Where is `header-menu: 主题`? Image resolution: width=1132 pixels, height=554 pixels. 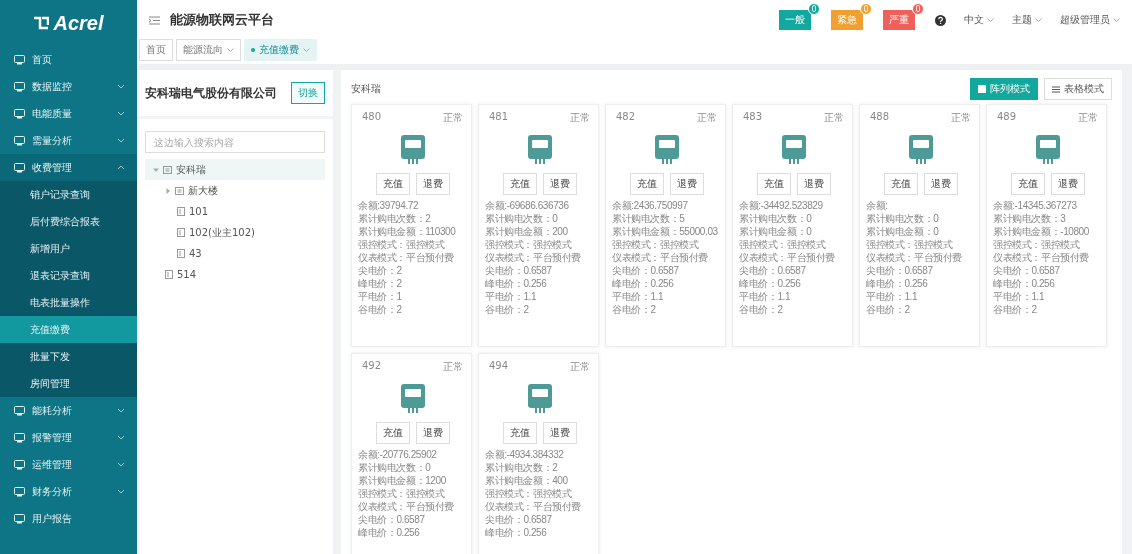
header-menu: 主题 is located at coordinates (1027, 20).